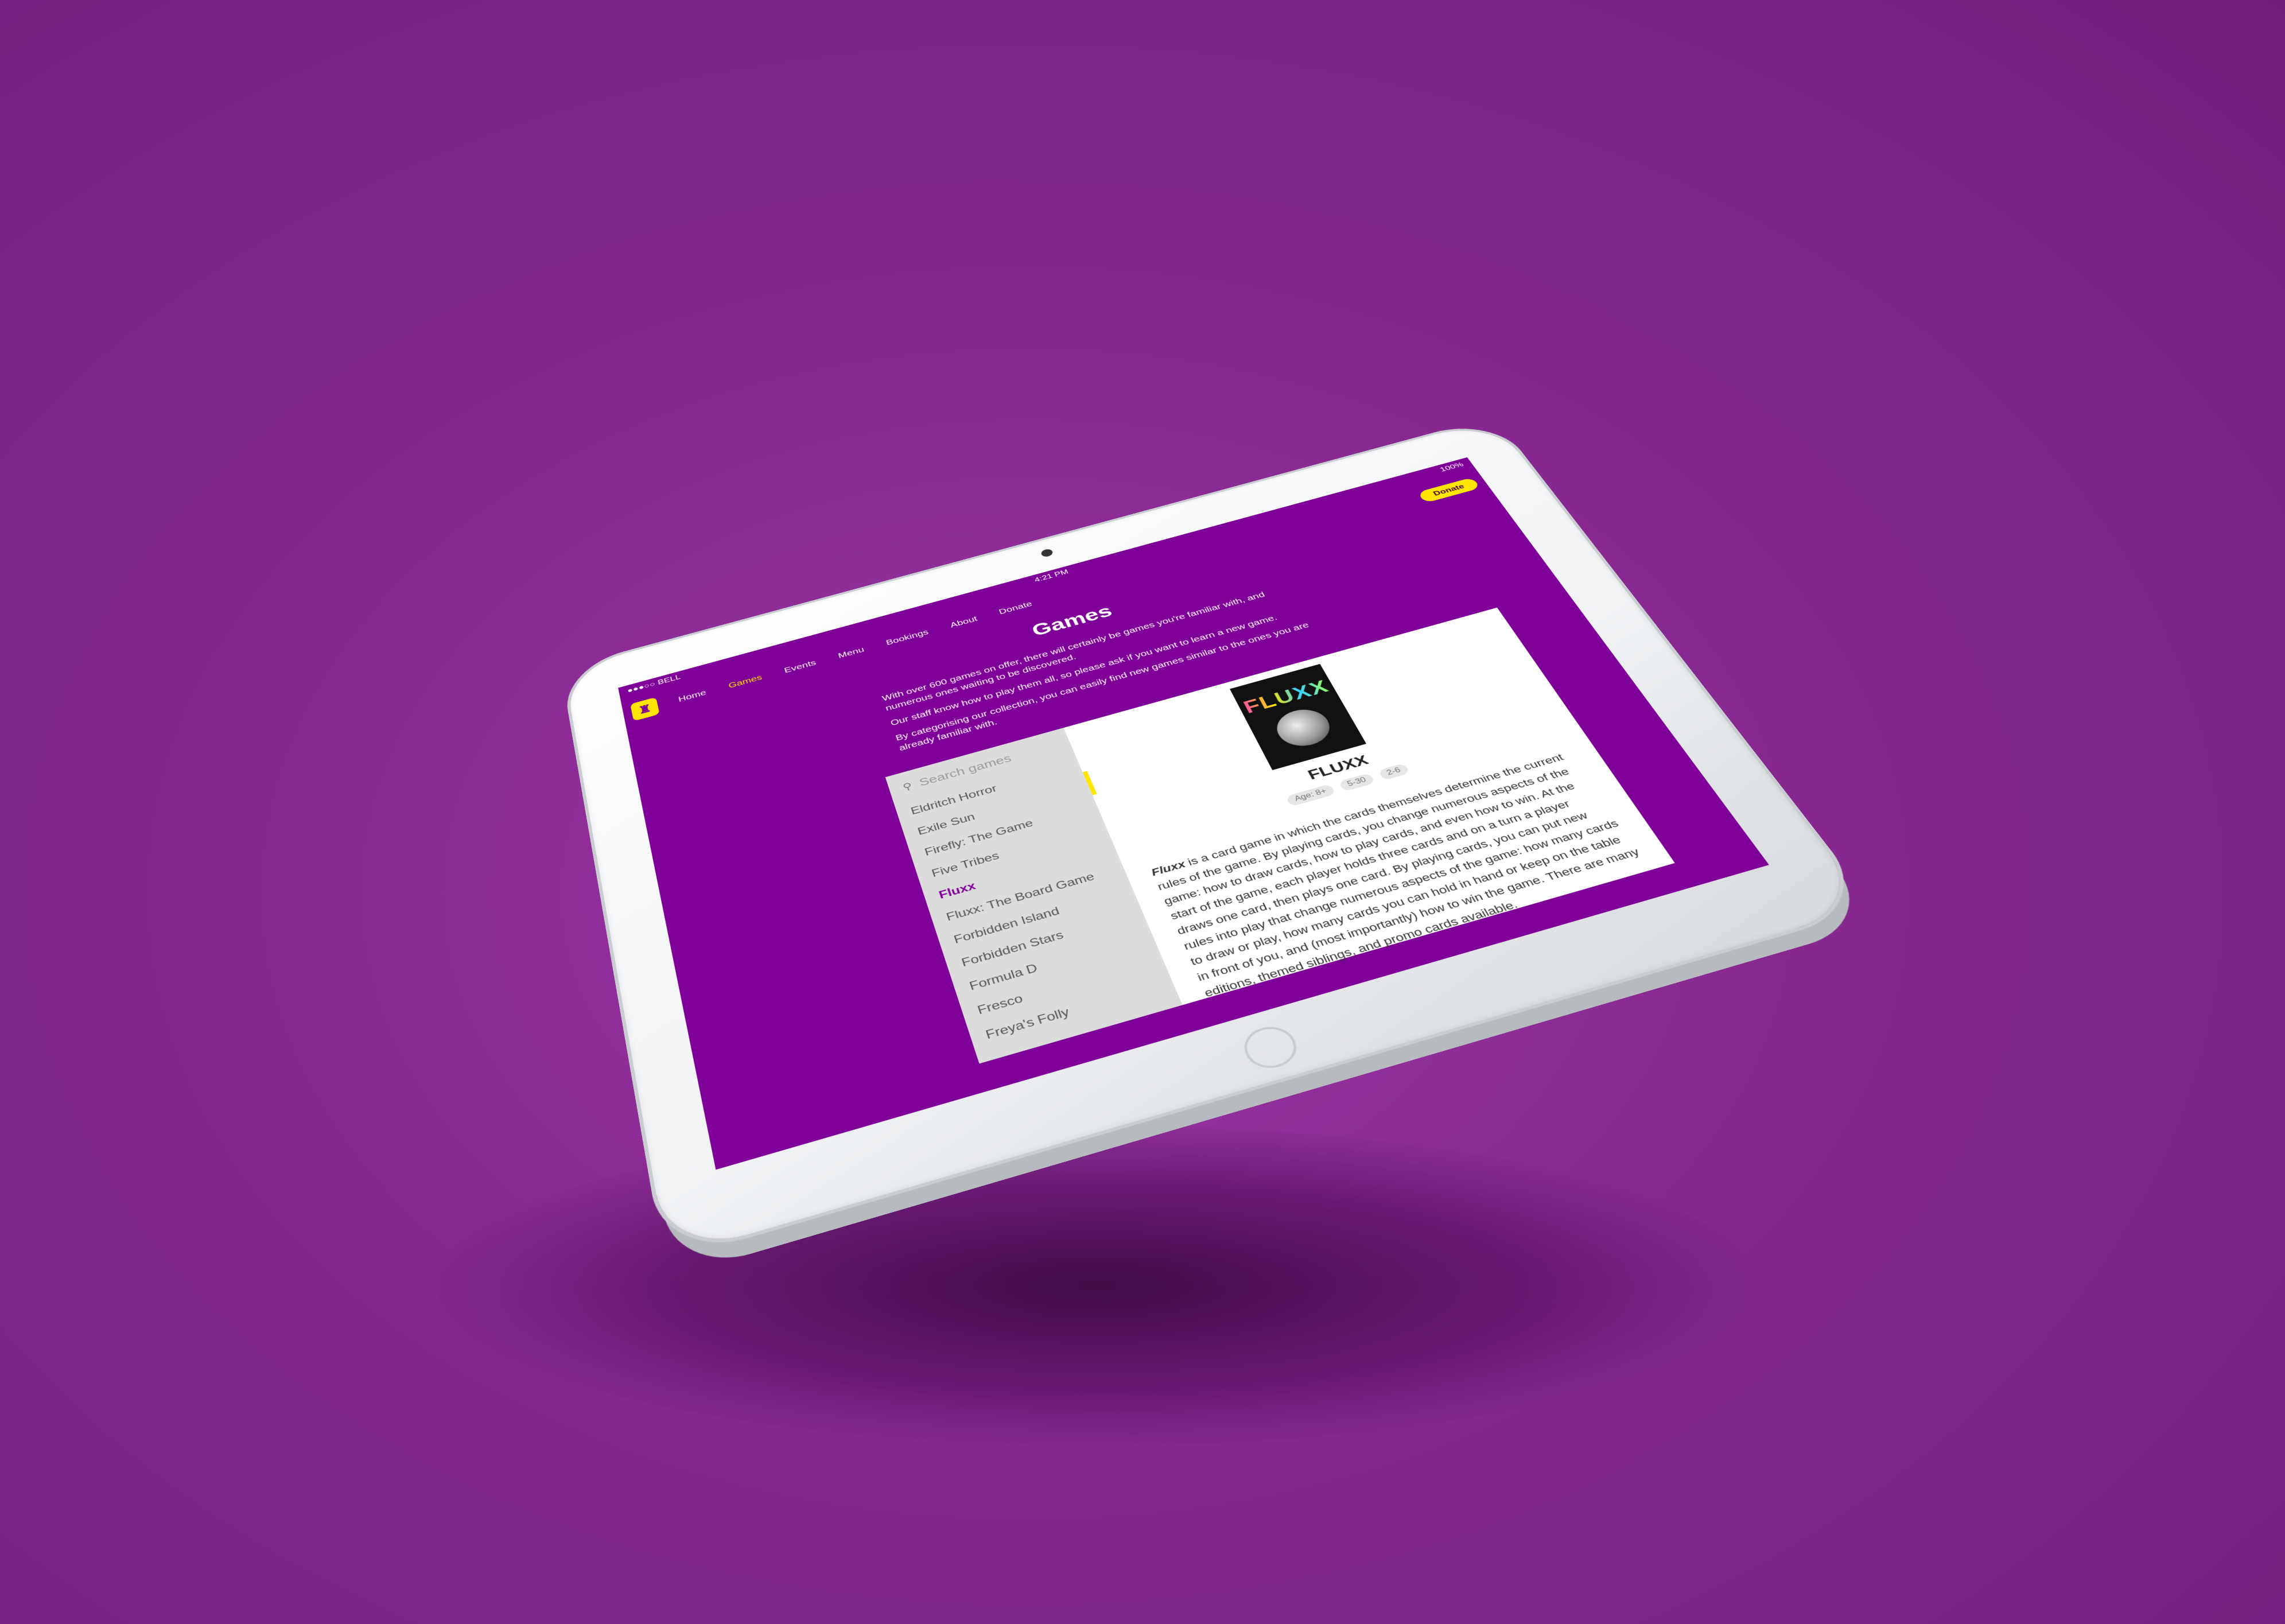 The width and height of the screenshot is (2285, 1624). Describe the element at coordinates (1394, 772) in the screenshot. I see `players-badge: 2-6` at that location.